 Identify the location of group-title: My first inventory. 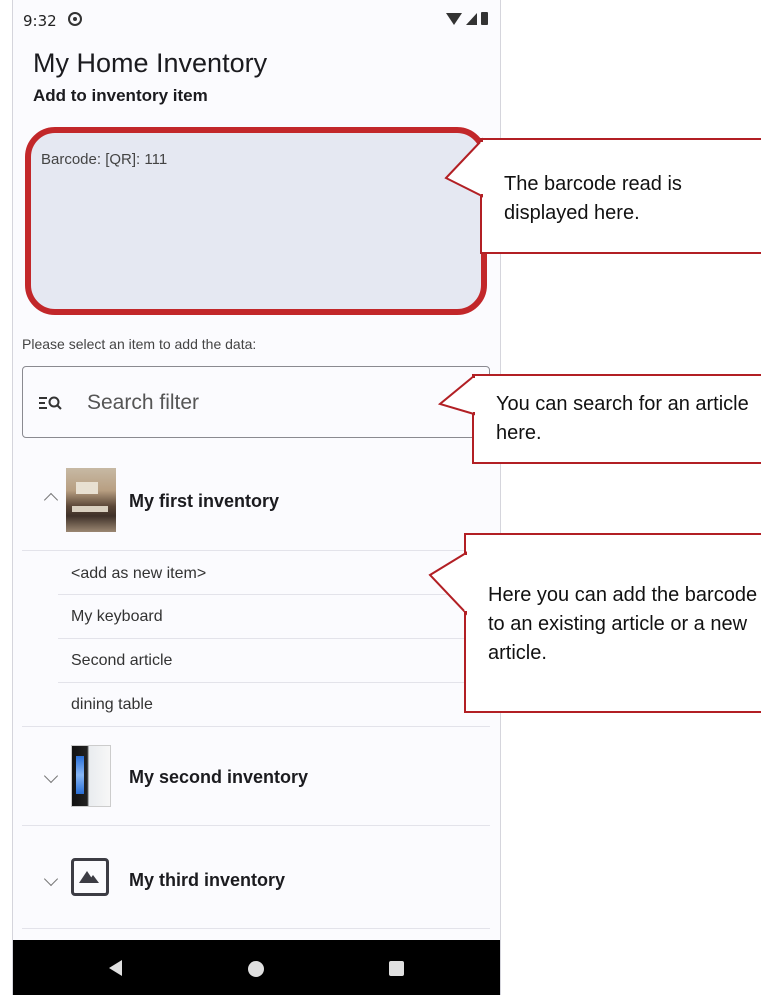
(204, 501).